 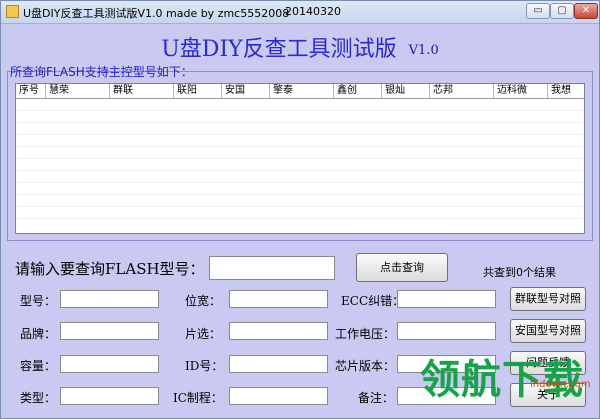 What do you see at coordinates (101, 72) in the screenshot?
I see `results-group-label: 所查询FLASH支持主控型号如下：` at bounding box center [101, 72].